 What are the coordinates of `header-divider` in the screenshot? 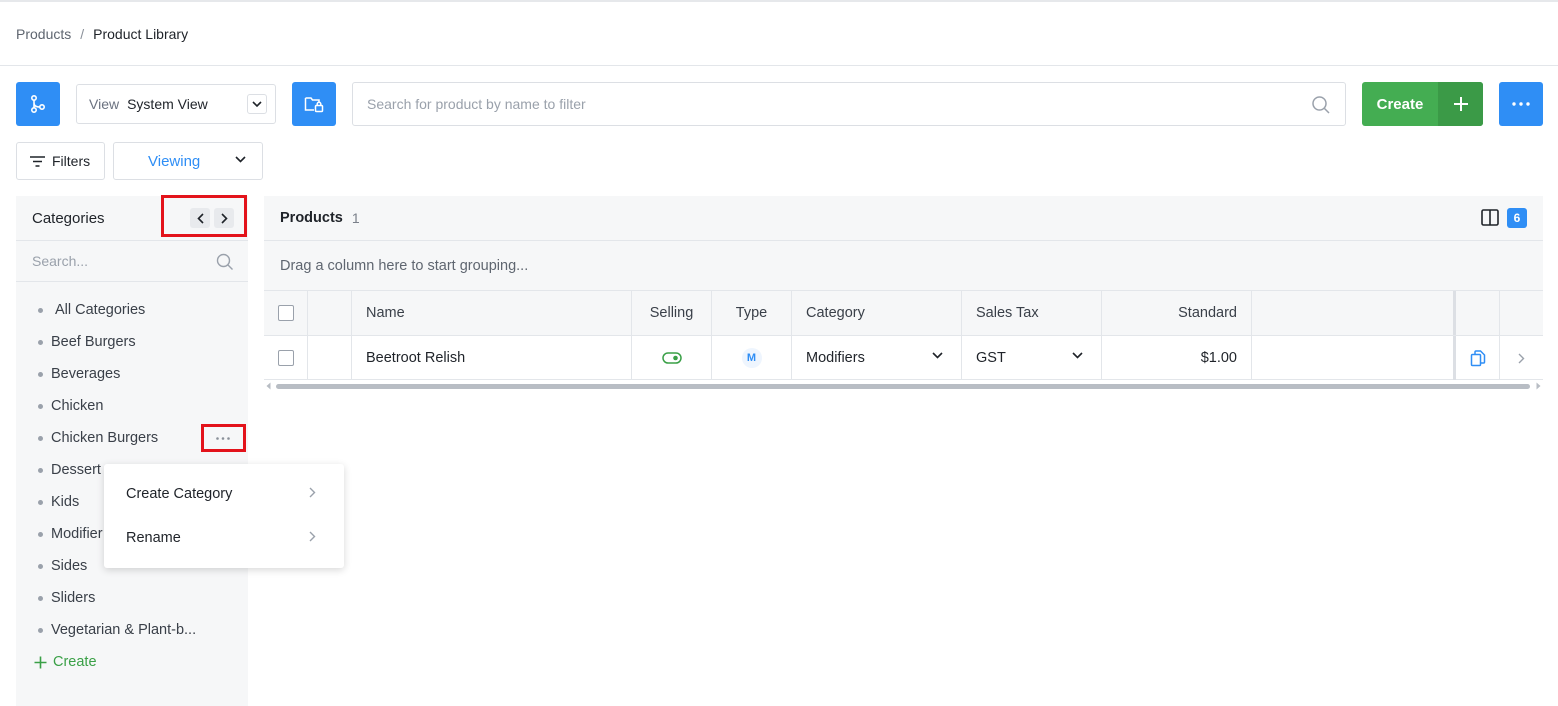 It's located at (779, 65).